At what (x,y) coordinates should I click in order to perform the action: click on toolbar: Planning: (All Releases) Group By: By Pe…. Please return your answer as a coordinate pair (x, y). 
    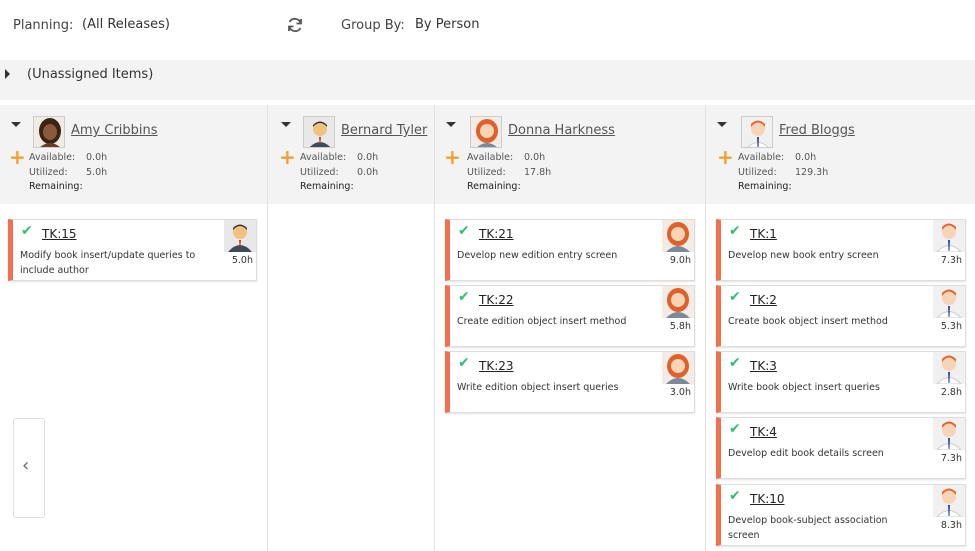
    Looking at the image, I should click on (487, 30).